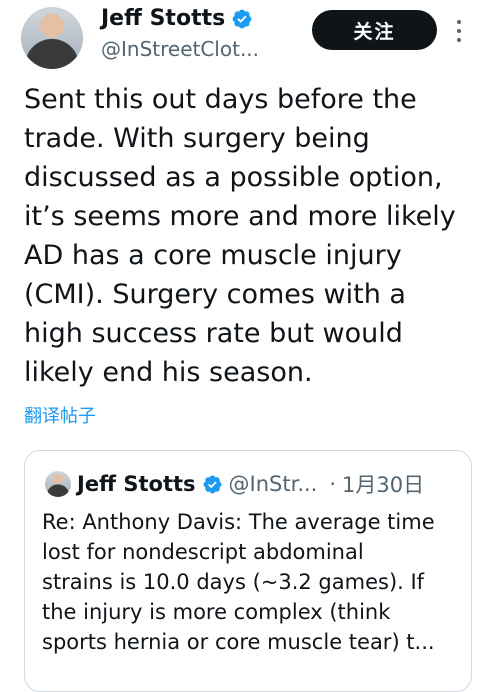  I want to click on quoted-author-avatar, so click(58, 484).